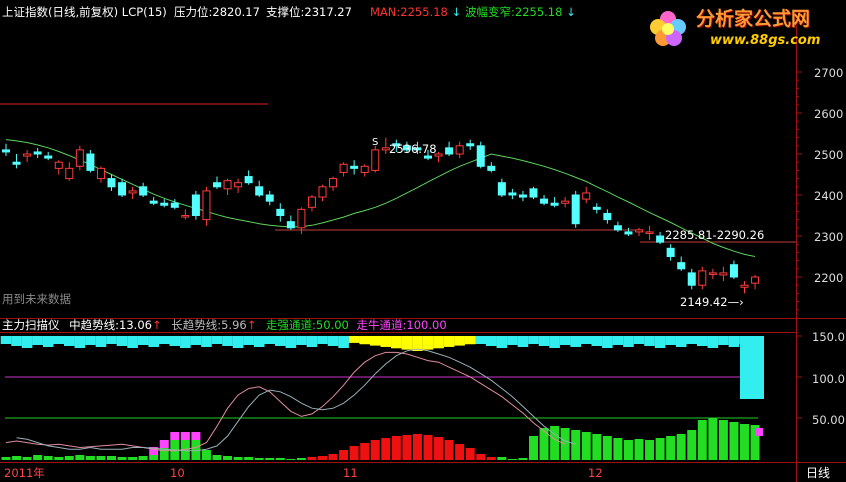 The width and height of the screenshot is (846, 482). I want to click on future-data-watermark: 用到未来数据, so click(36, 299).